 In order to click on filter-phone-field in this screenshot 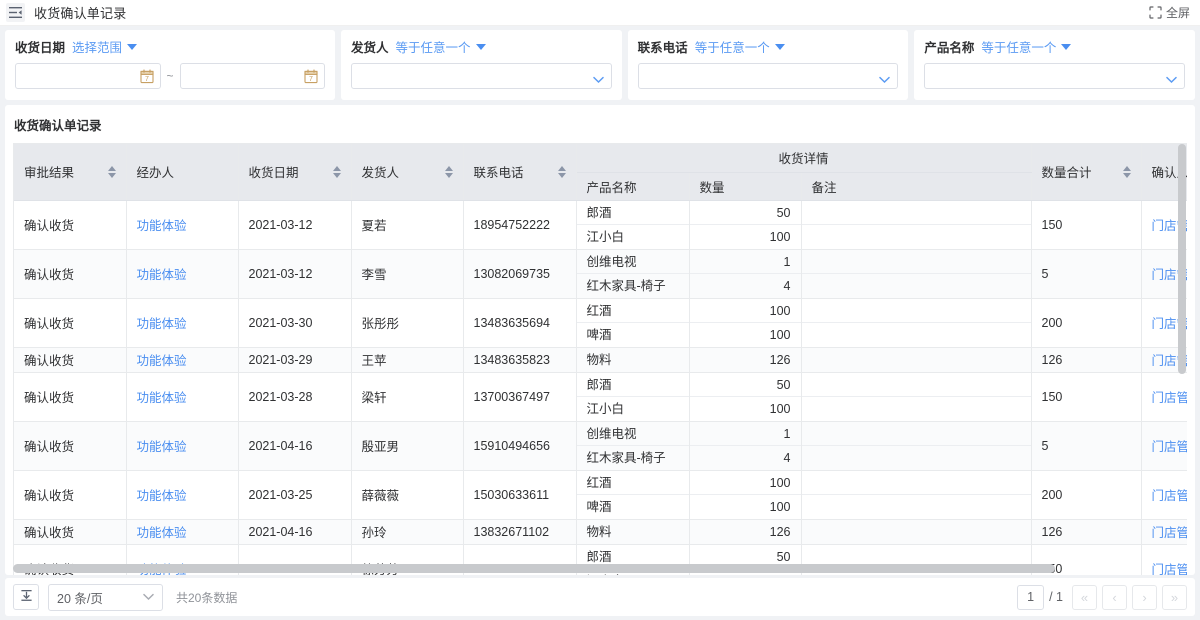, I will do `click(768, 76)`.